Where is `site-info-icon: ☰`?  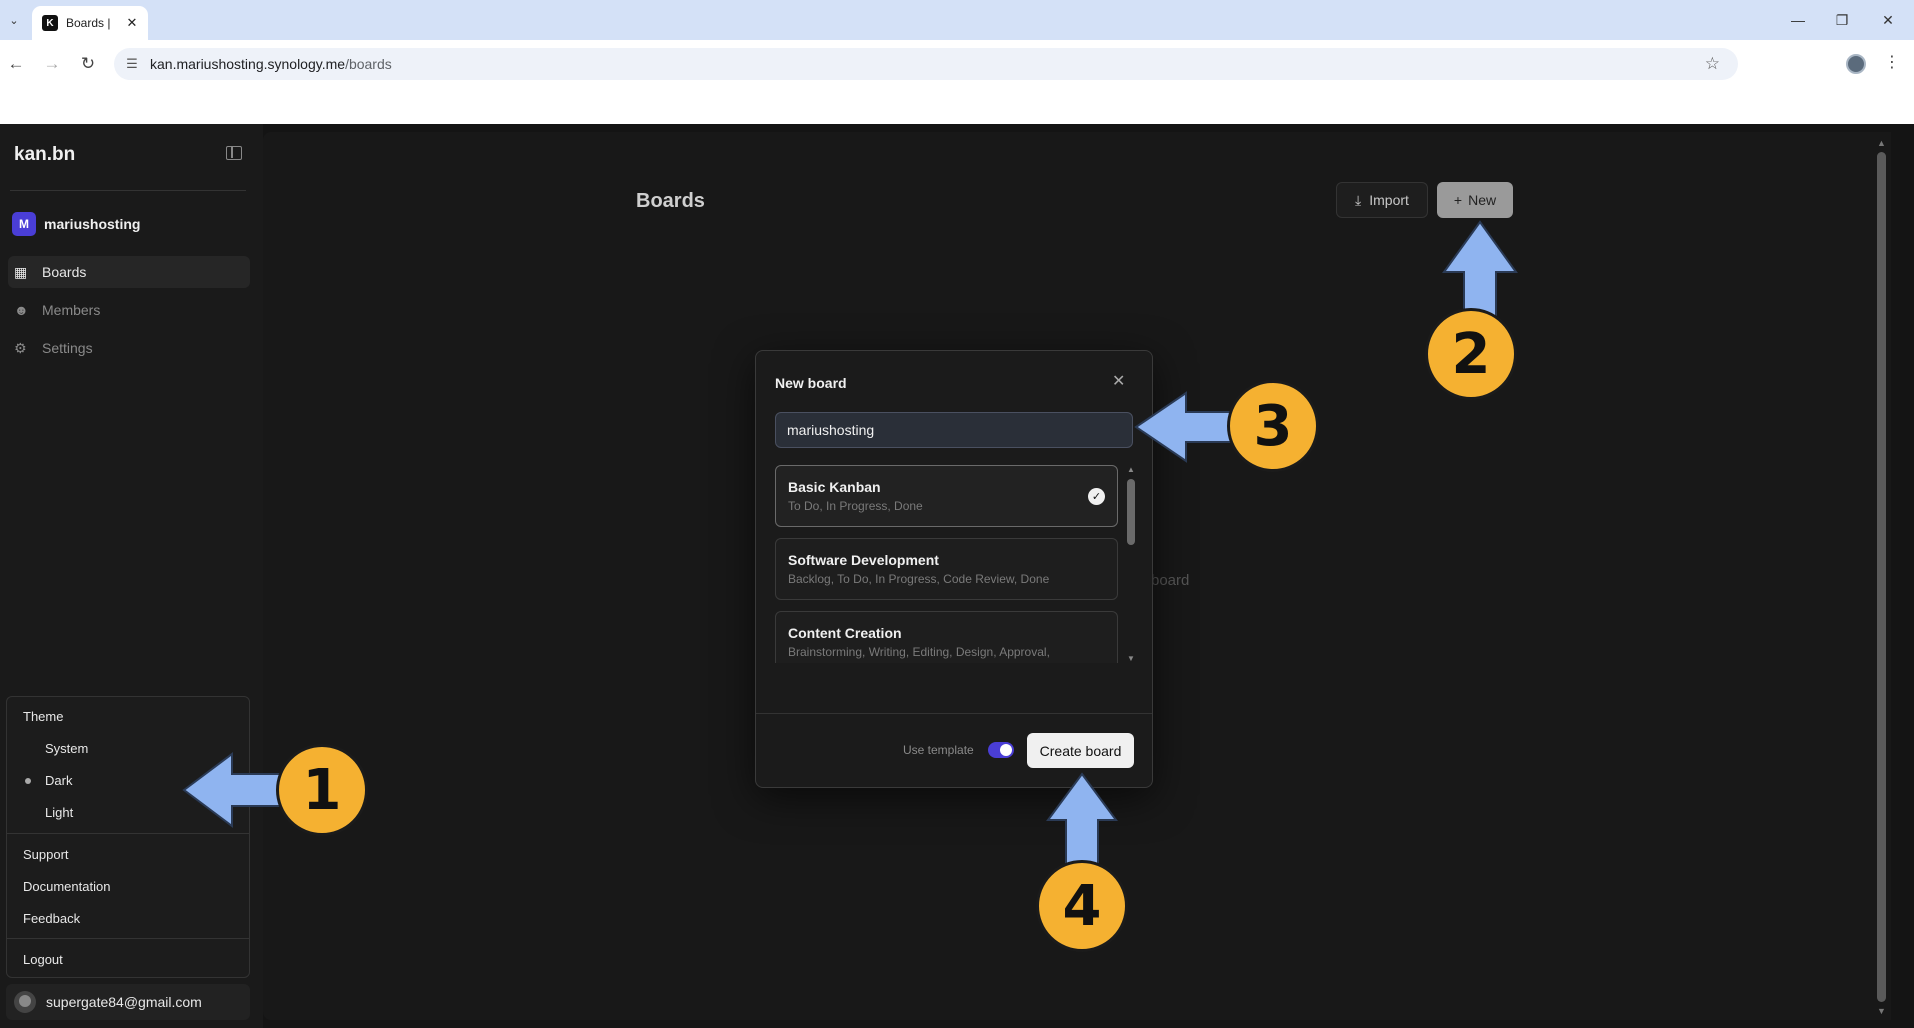 site-info-icon: ☰ is located at coordinates (132, 64).